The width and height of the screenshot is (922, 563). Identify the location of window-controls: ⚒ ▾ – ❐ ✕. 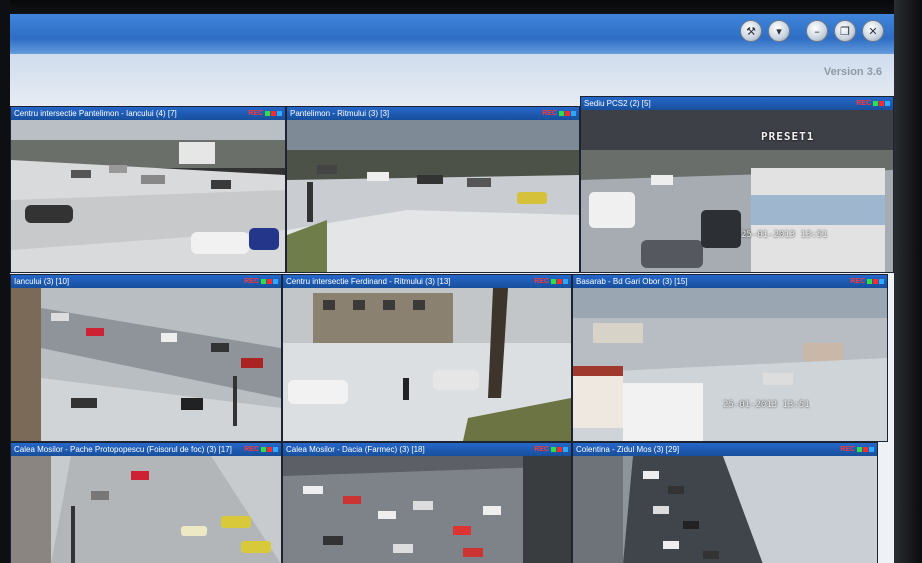
(812, 31).